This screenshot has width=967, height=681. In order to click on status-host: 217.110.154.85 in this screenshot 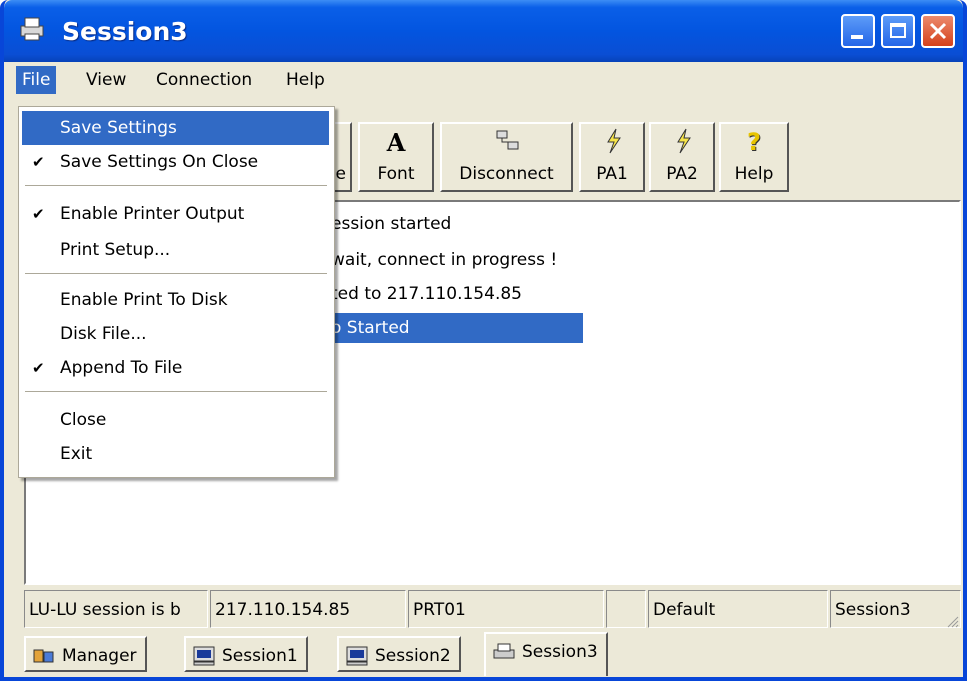, I will do `click(308, 609)`.